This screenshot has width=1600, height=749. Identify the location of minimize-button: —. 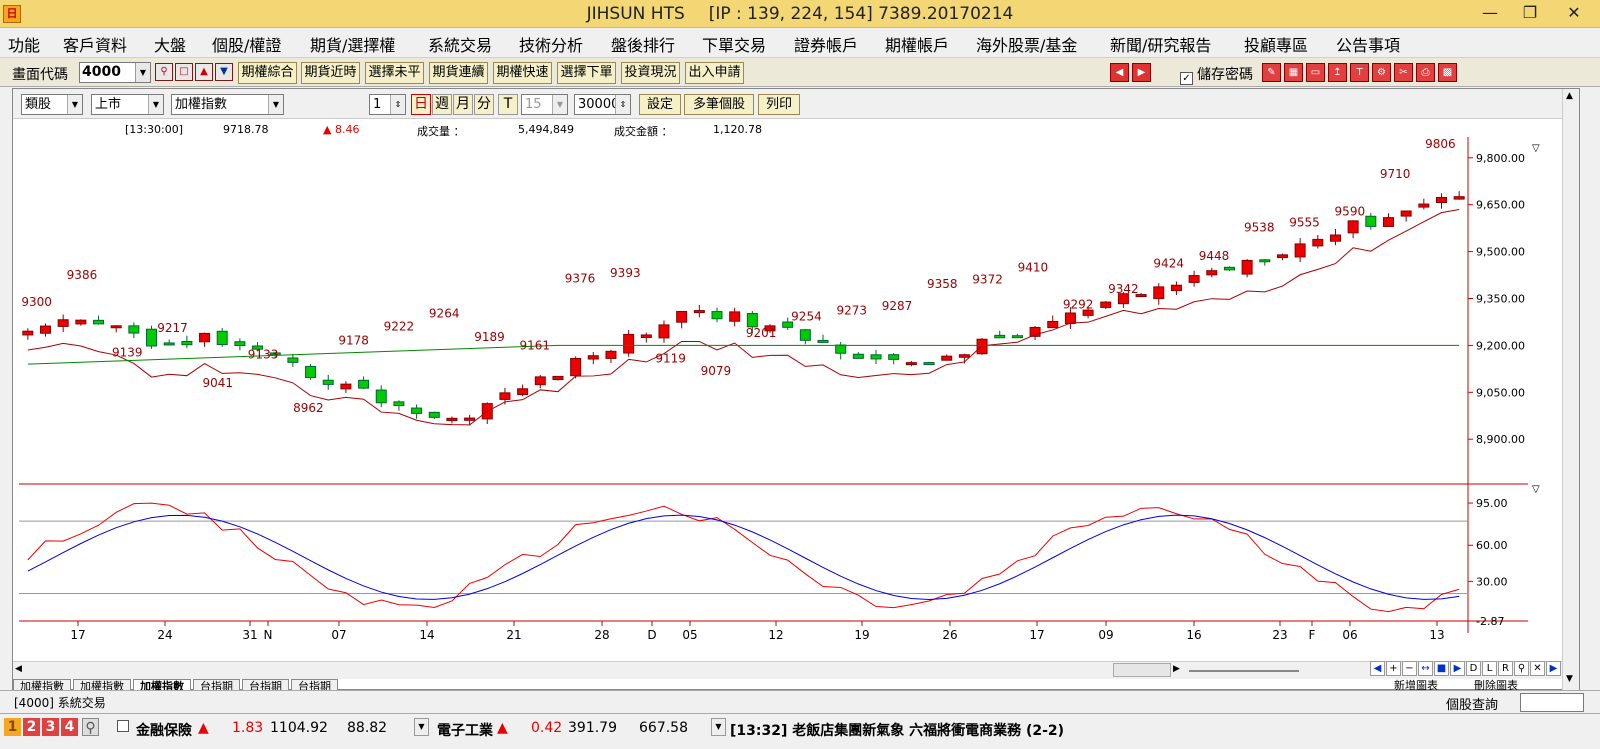
(1490, 13).